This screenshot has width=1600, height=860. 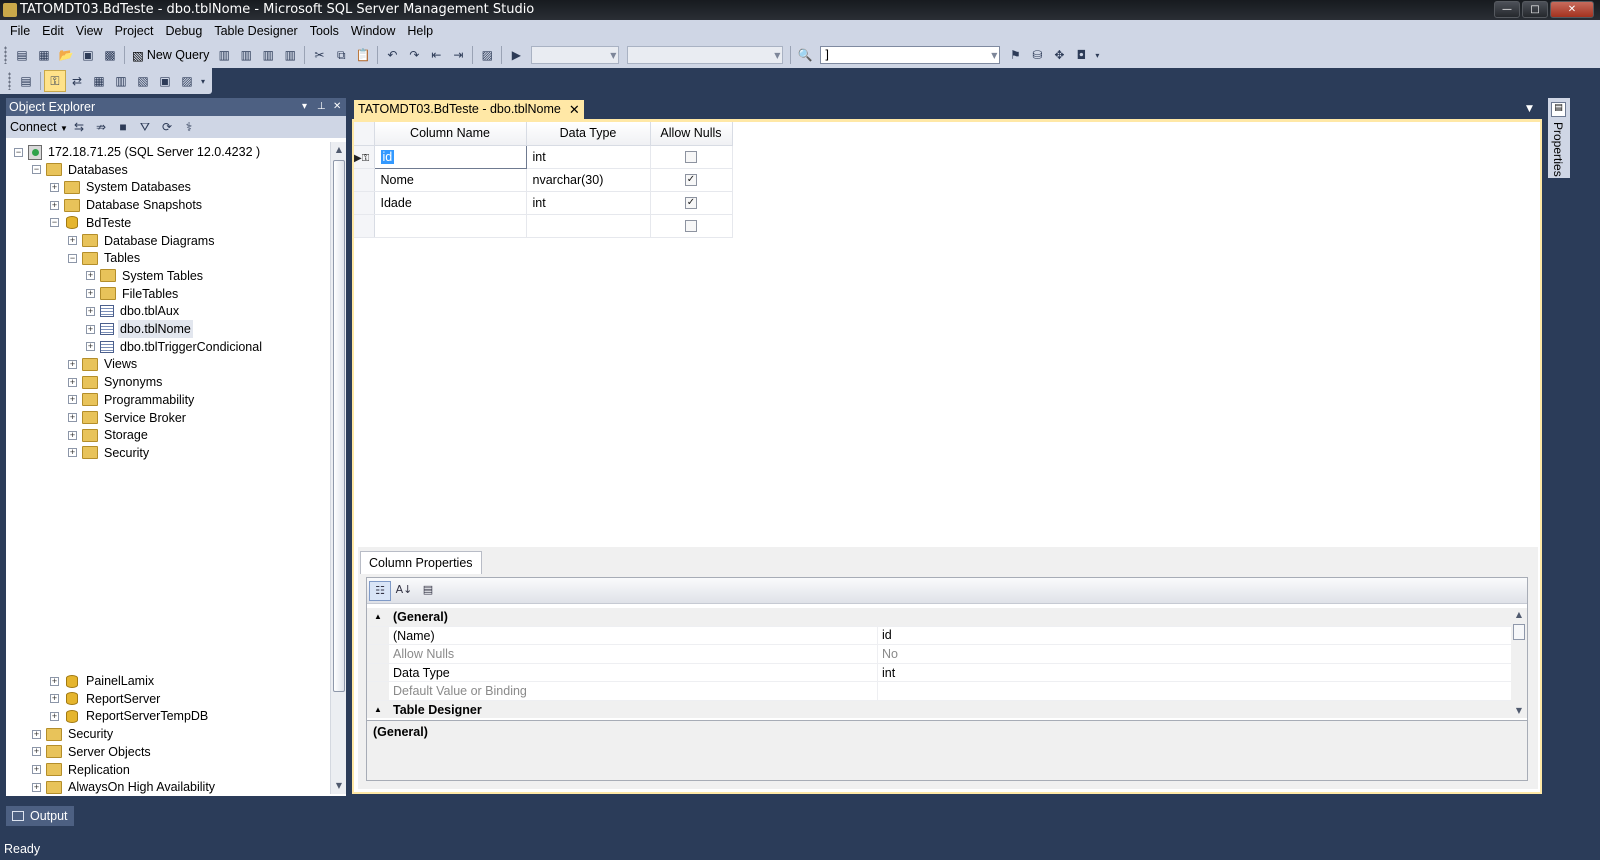 What do you see at coordinates (940, 636) in the screenshot?
I see `property-row: (Name) id` at bounding box center [940, 636].